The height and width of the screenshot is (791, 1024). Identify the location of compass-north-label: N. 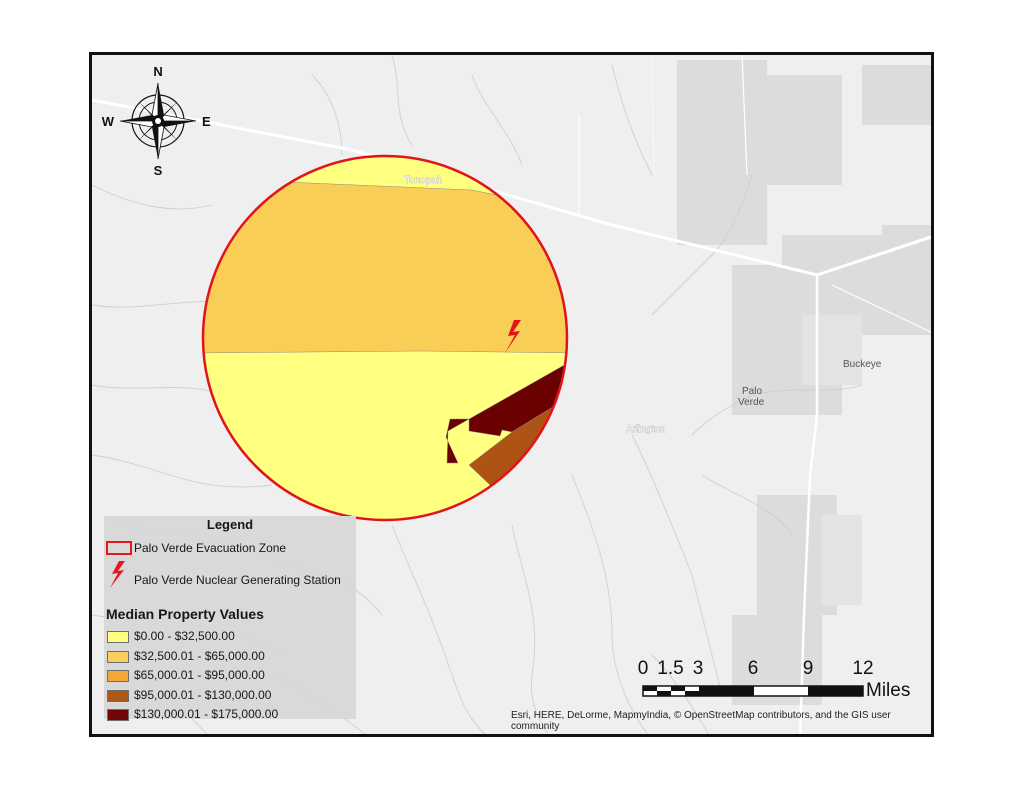
(157, 71).